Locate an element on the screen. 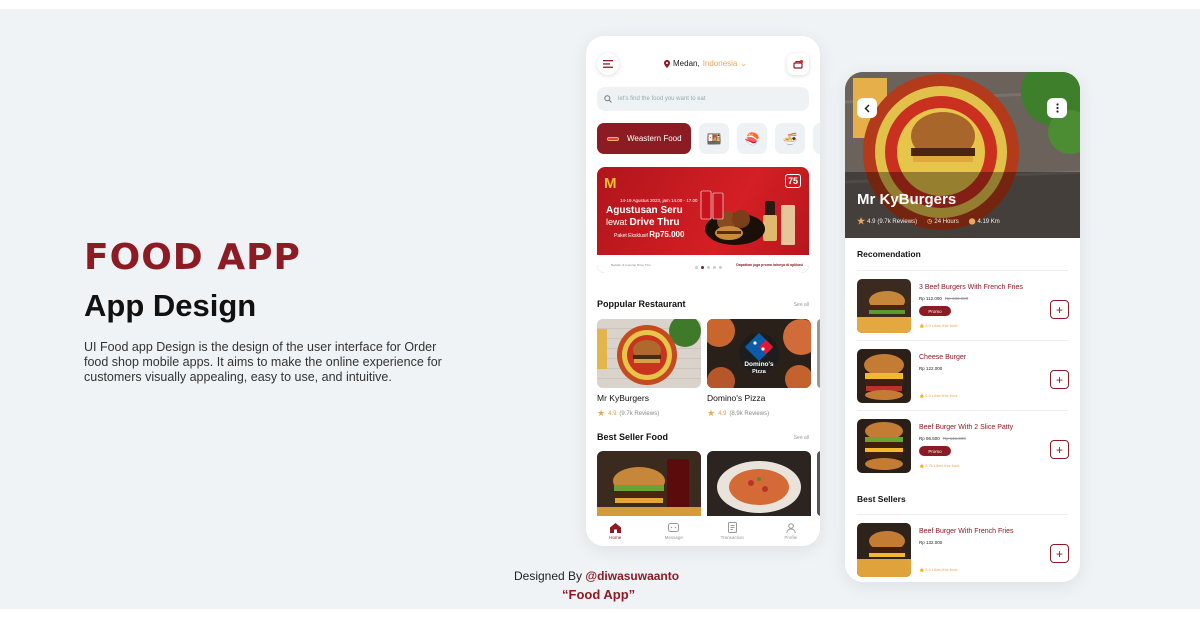 The width and height of the screenshot is (1200, 642). pizza-image: Domino's Pizza is located at coordinates (759, 353).